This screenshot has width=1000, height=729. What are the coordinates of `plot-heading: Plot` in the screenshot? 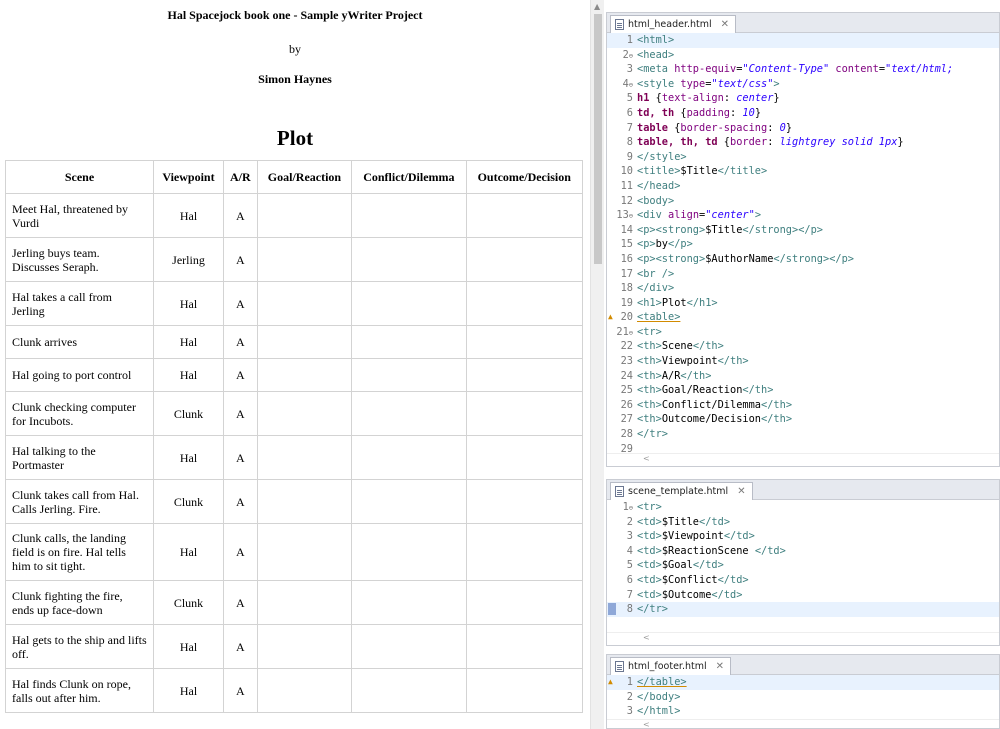 It's located at (295, 138).